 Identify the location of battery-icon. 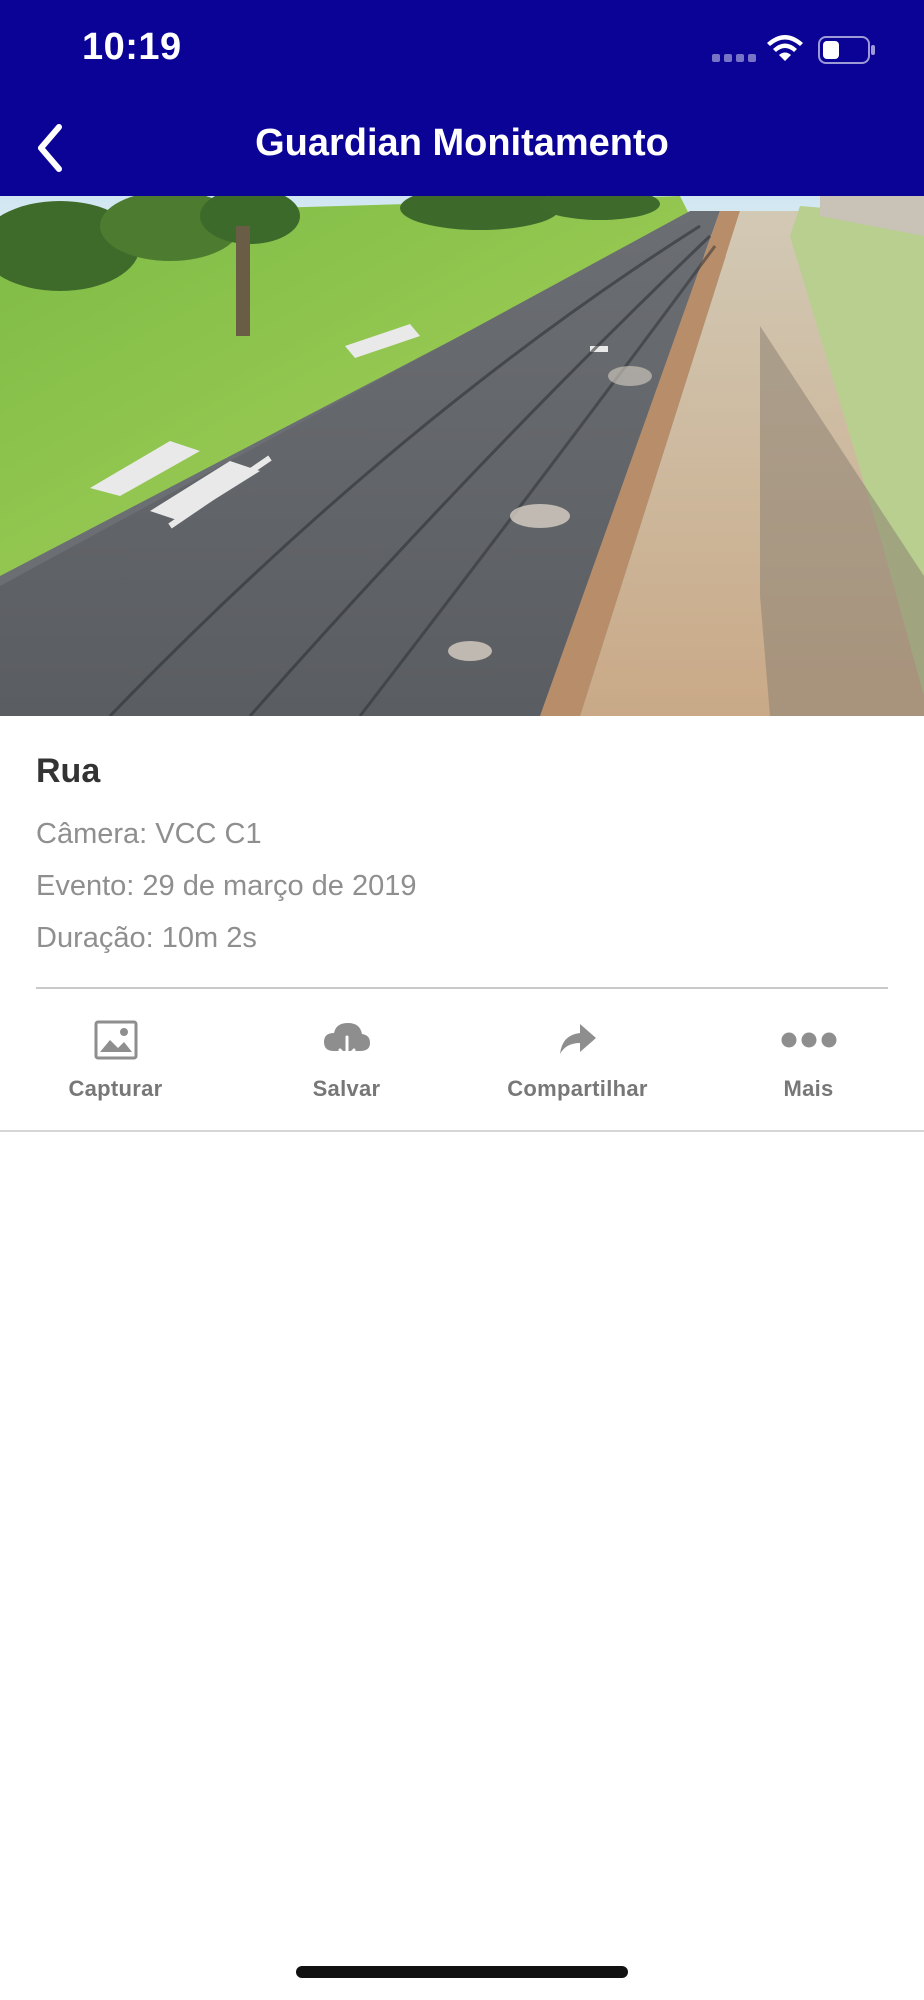
(846, 50).